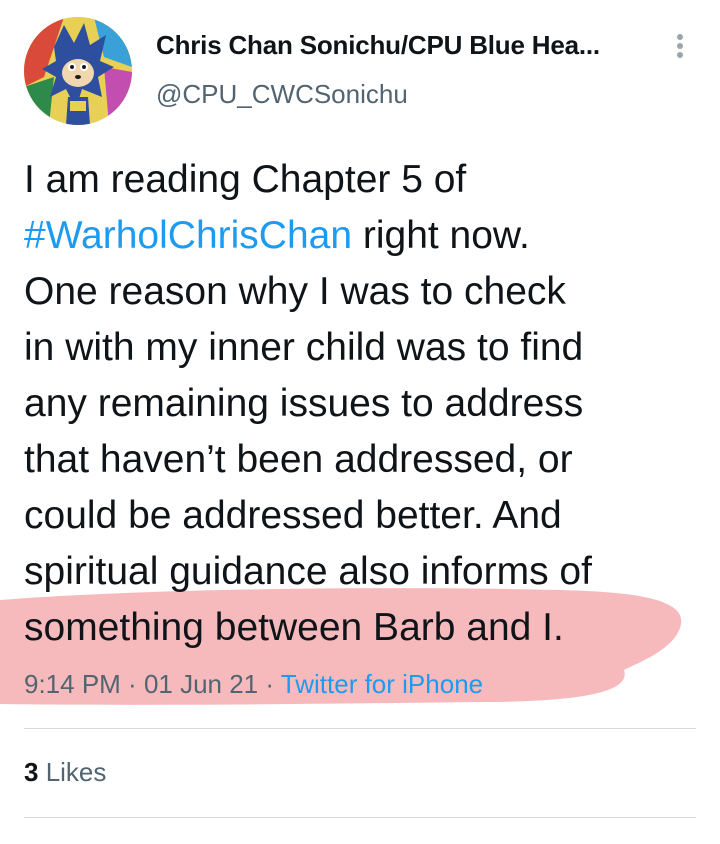 This screenshot has width=720, height=844. I want to click on tweet-meta: 9:14 PM · 01 Jun 21 · Twitter for iPhone, so click(253, 684).